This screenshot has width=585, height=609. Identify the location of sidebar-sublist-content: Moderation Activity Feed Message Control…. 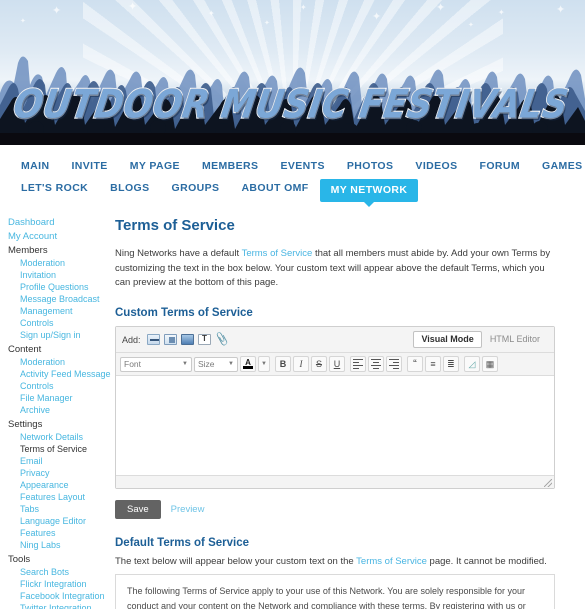
(61, 386).